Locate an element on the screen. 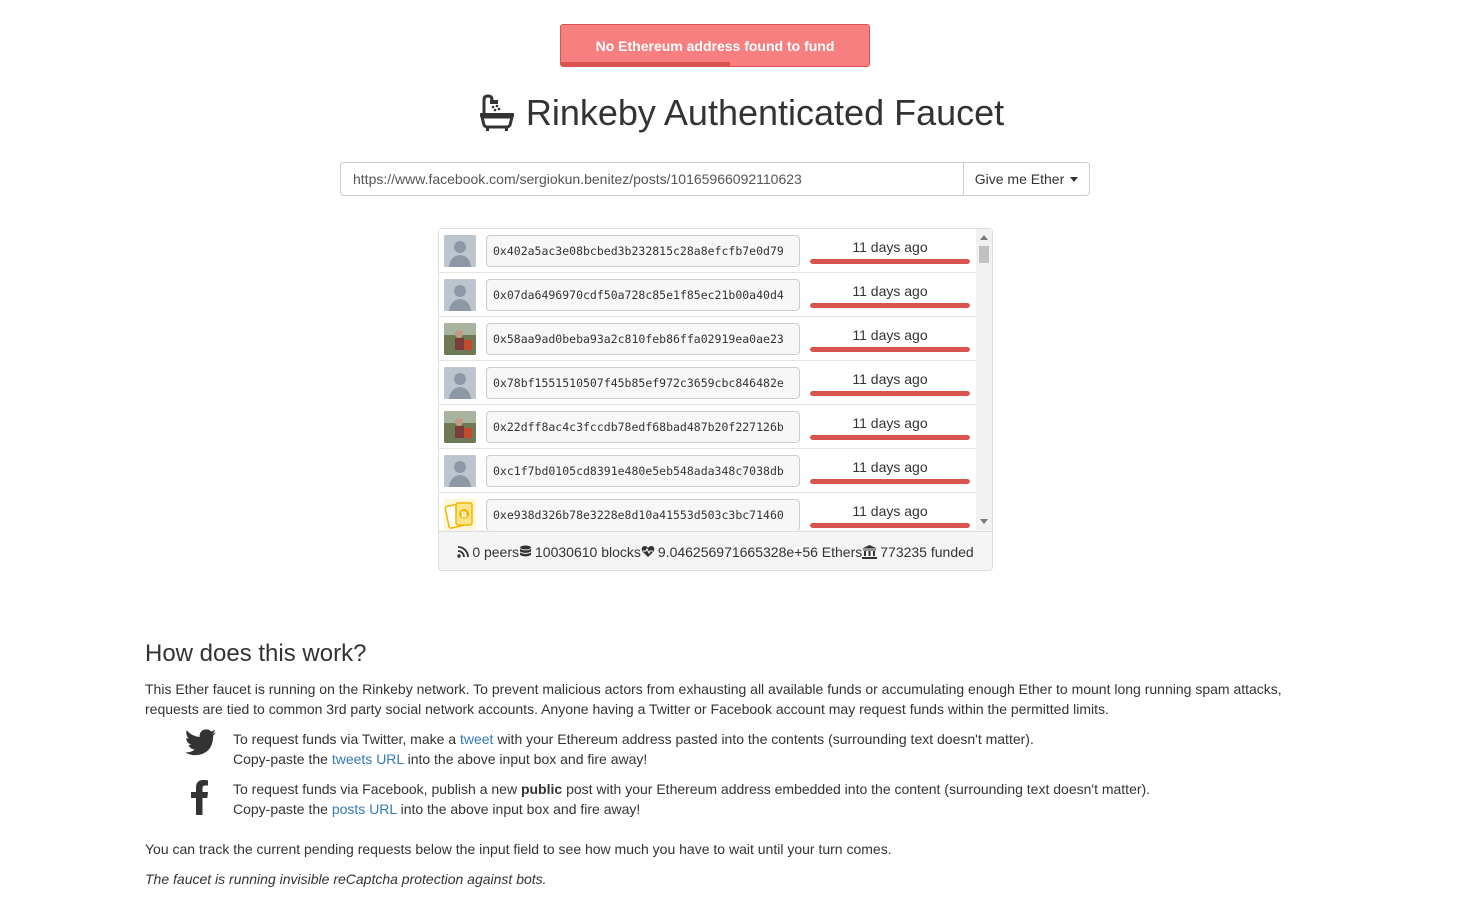 This screenshot has width=1482, height=914. howto-heading: How does this work? is located at coordinates (256, 653).